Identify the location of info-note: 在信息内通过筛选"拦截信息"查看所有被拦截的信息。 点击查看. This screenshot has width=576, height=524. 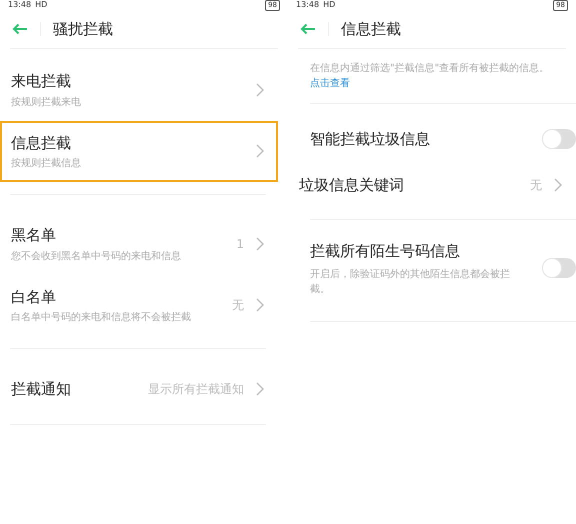
(429, 76).